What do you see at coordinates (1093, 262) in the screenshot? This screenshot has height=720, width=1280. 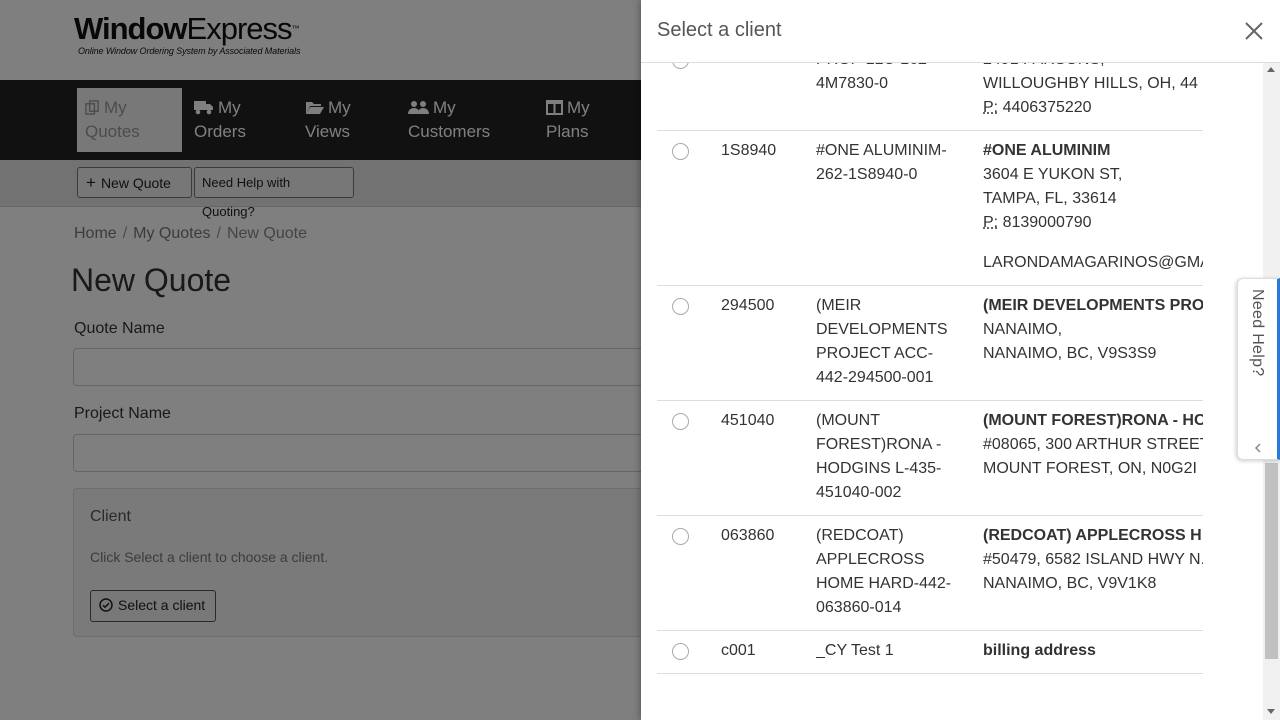 I see `address-email: LARONDAMAGARINOS@GMA` at bounding box center [1093, 262].